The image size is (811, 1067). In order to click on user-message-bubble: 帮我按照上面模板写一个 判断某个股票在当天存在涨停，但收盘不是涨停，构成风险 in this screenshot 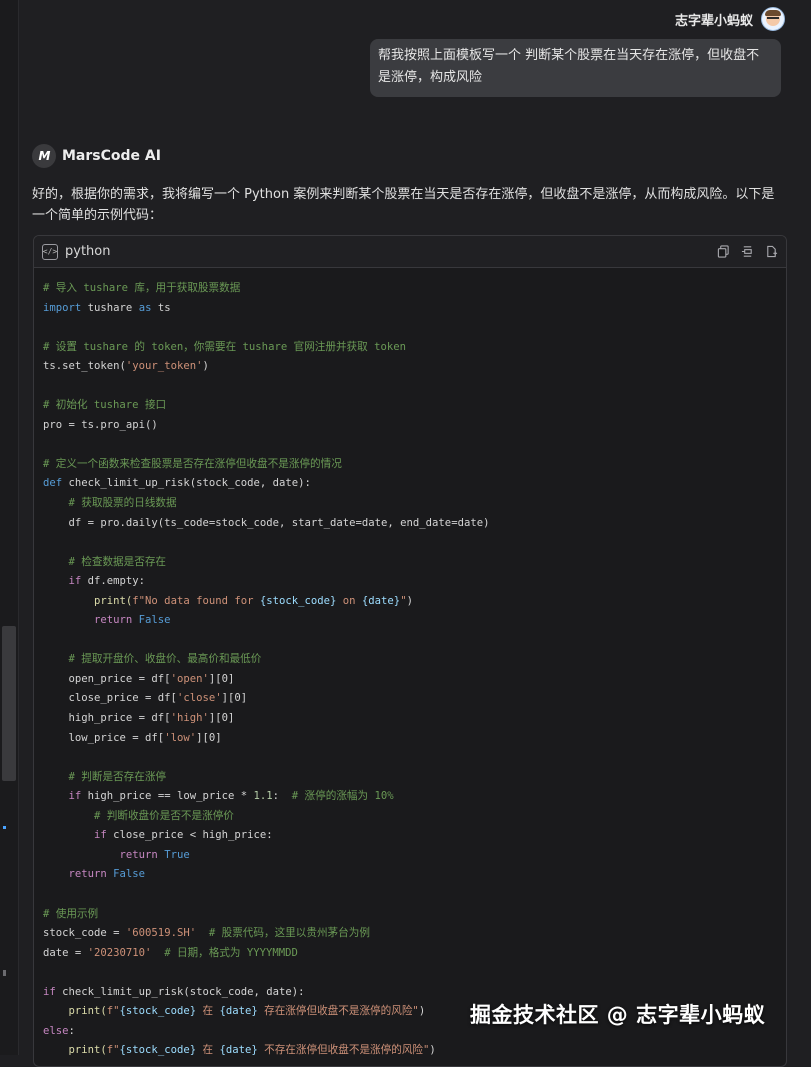, I will do `click(575, 68)`.